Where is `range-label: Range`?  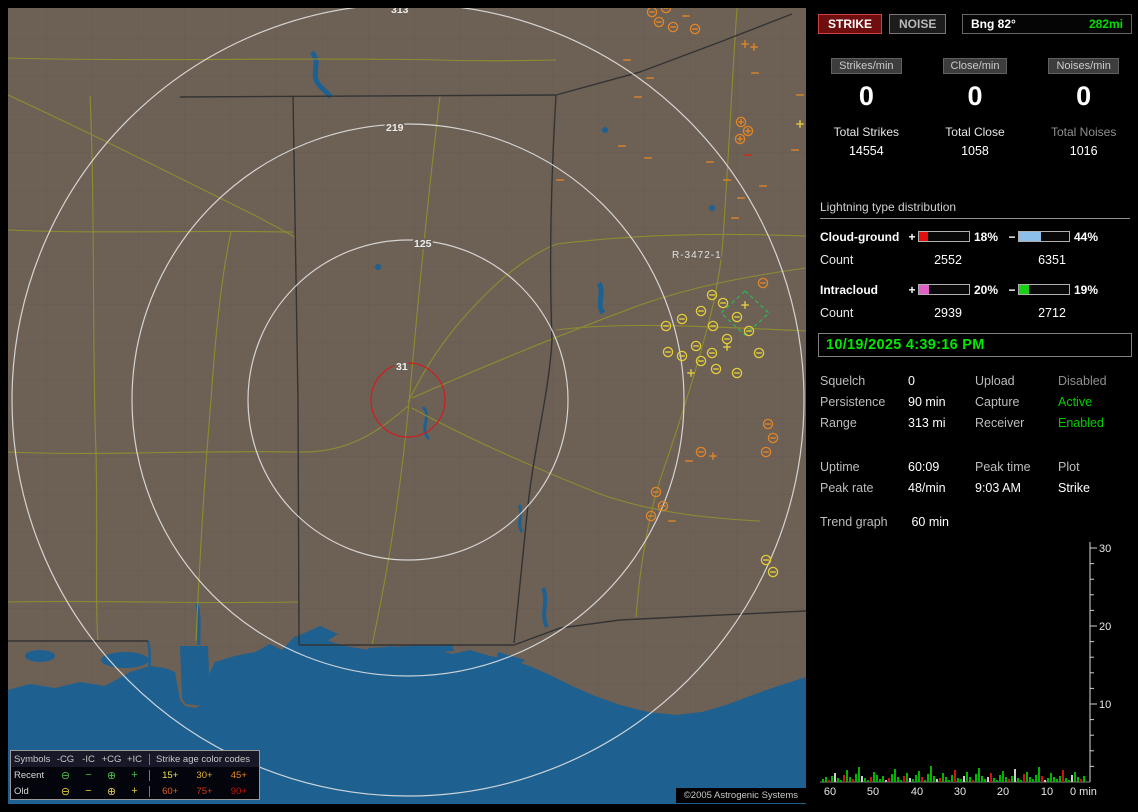
range-label: Range is located at coordinates (838, 423).